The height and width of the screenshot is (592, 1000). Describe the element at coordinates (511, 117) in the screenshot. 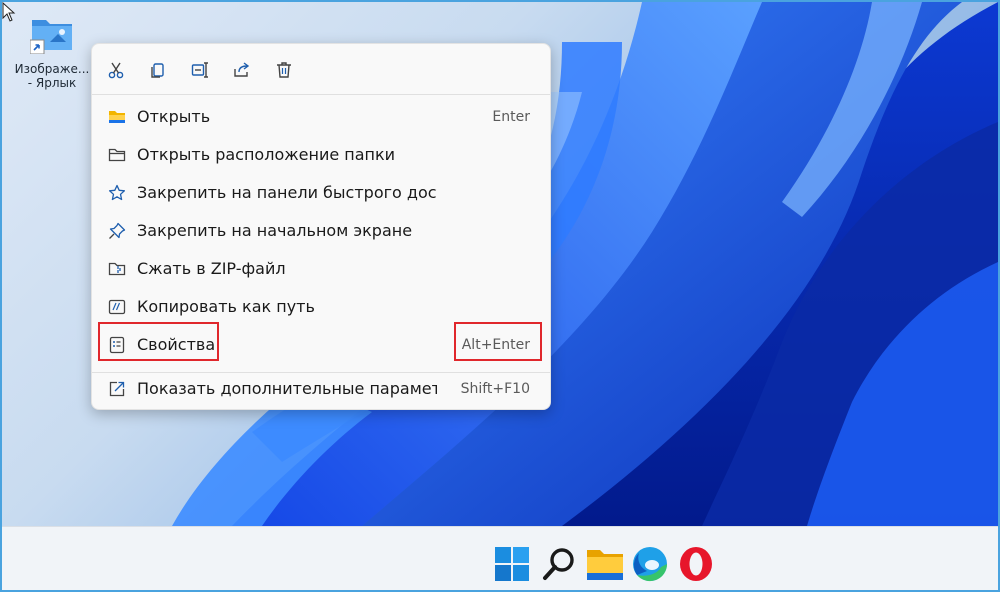

I see `menu-item-shortcut: Enter` at that location.